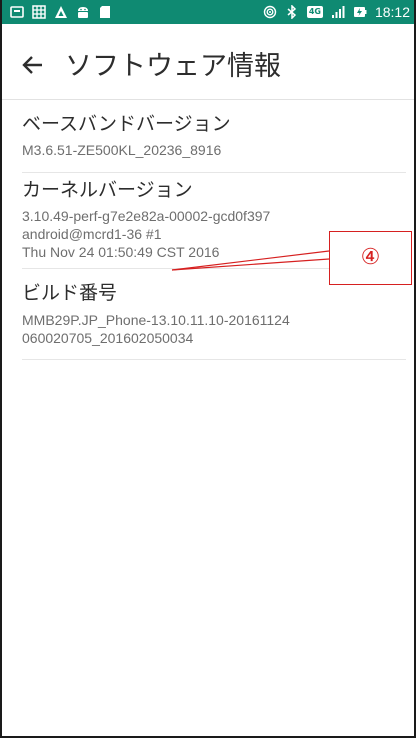 This screenshot has height=738, width=416. What do you see at coordinates (214, 359) in the screenshot?
I see `list-divider` at bounding box center [214, 359].